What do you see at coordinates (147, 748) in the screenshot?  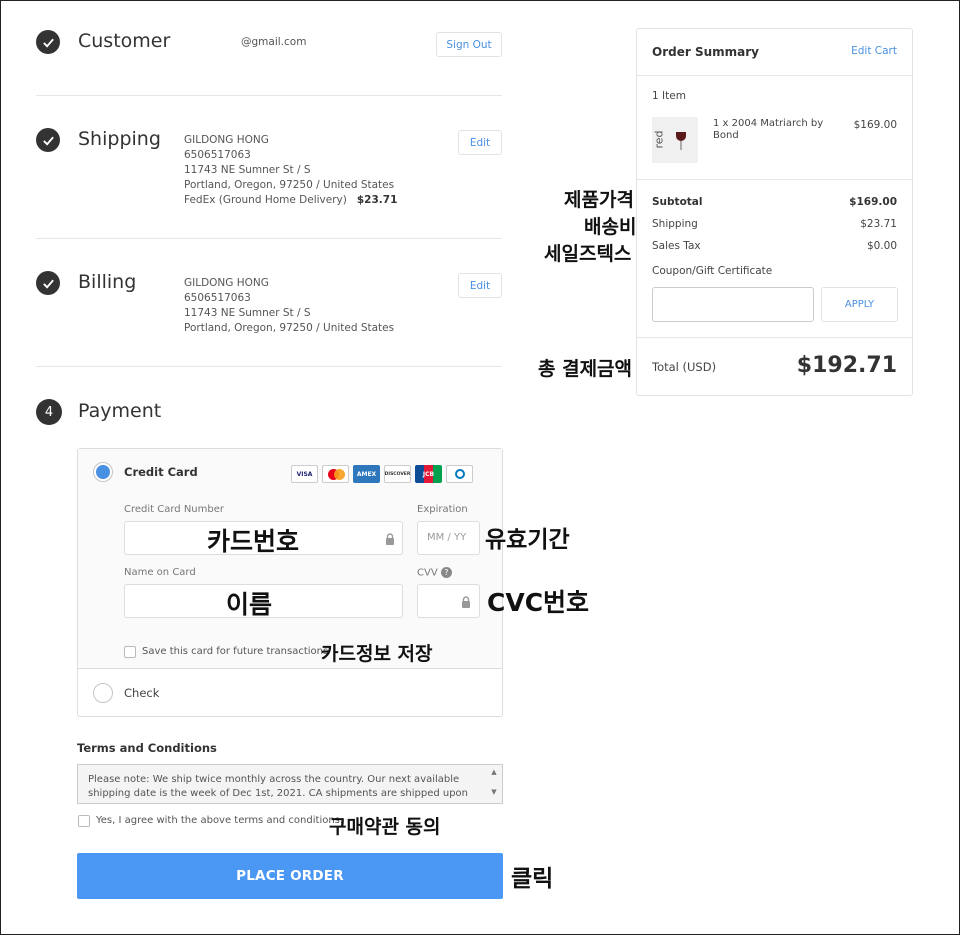 I see `terms-heading: Terms and Conditions` at bounding box center [147, 748].